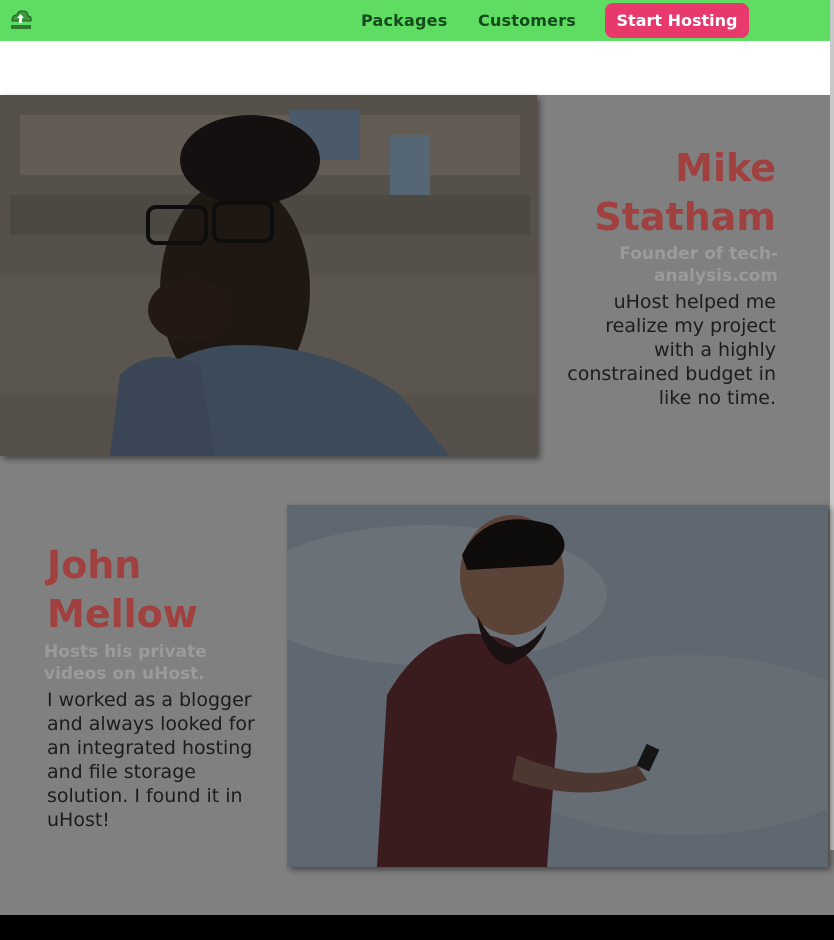  I want to click on testimonial-name-1: Mike Statham, so click(685, 192).